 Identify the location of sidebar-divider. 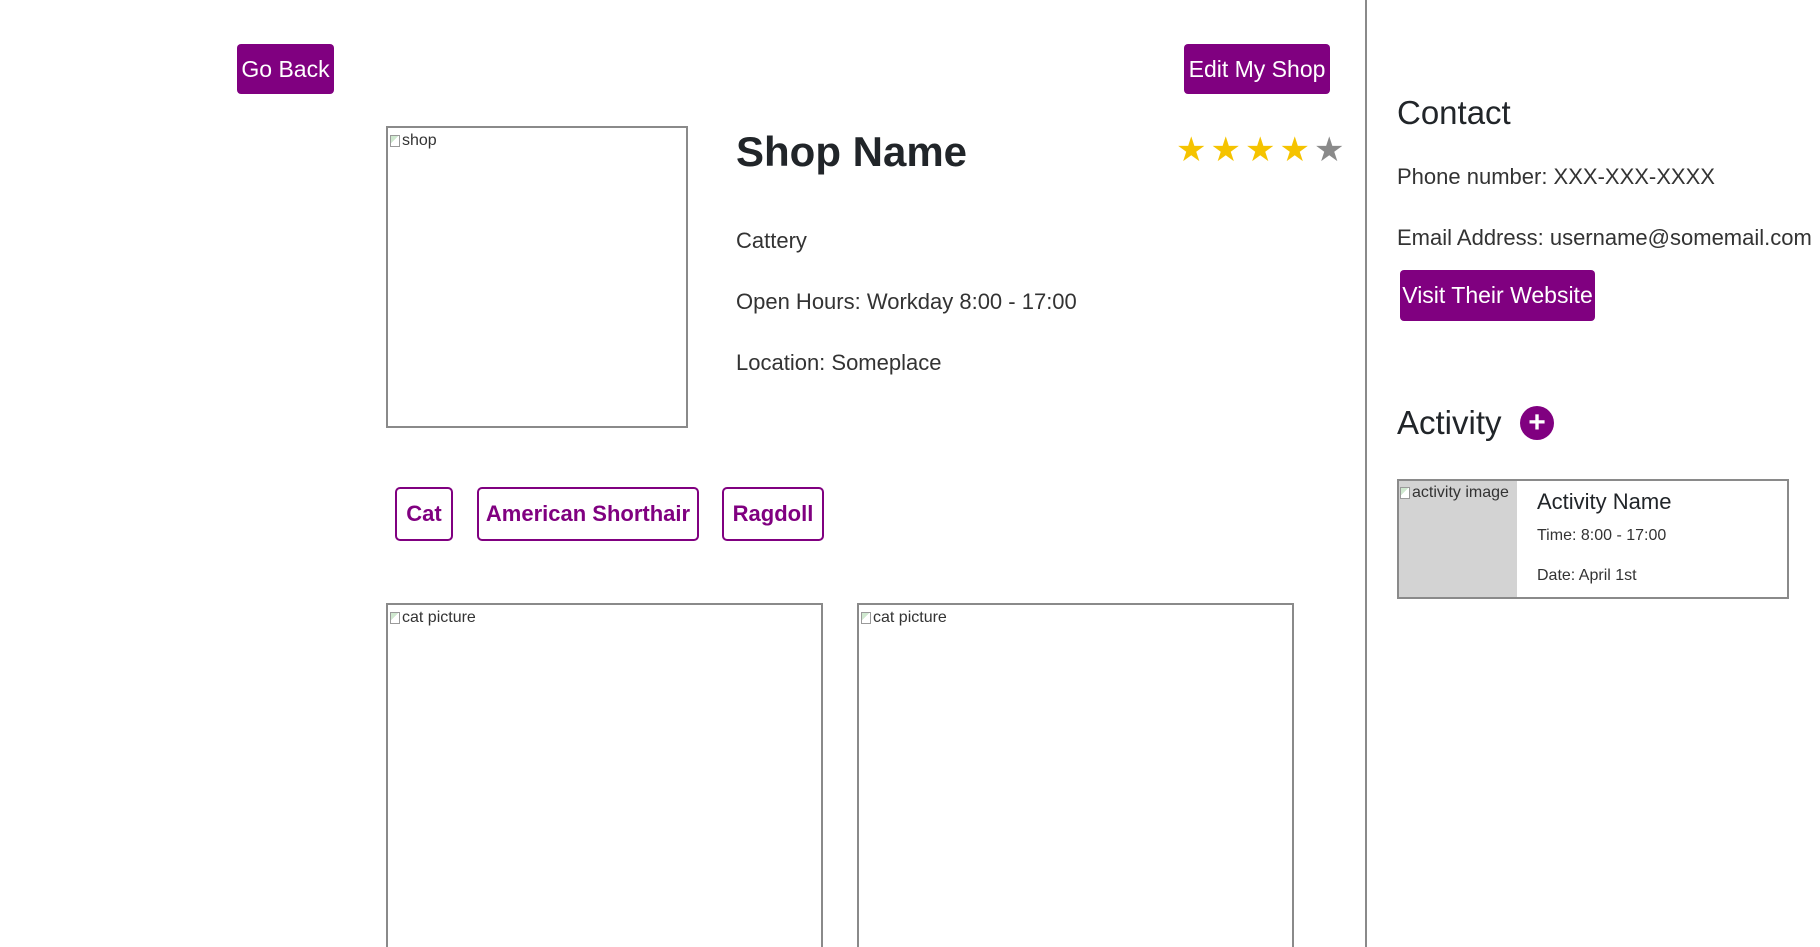
(1366, 473).